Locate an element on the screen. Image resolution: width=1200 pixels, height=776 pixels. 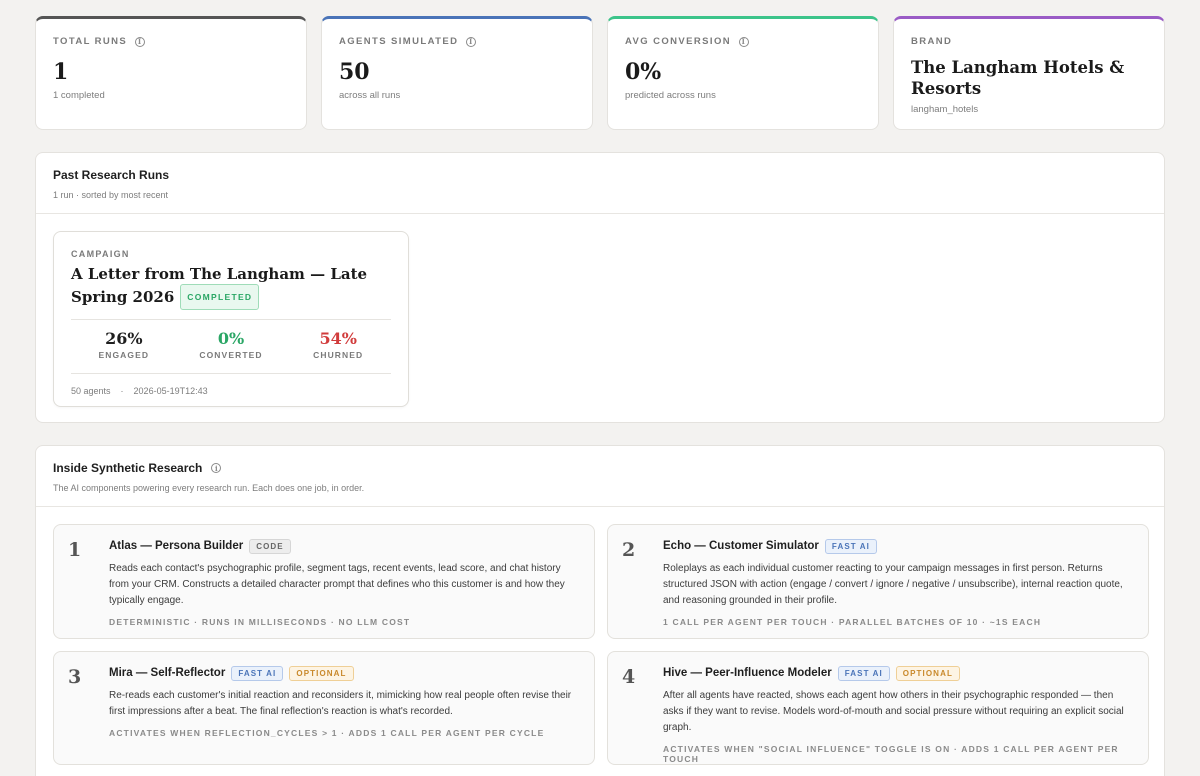
stat-sub: 1 completed is located at coordinates (79, 95).